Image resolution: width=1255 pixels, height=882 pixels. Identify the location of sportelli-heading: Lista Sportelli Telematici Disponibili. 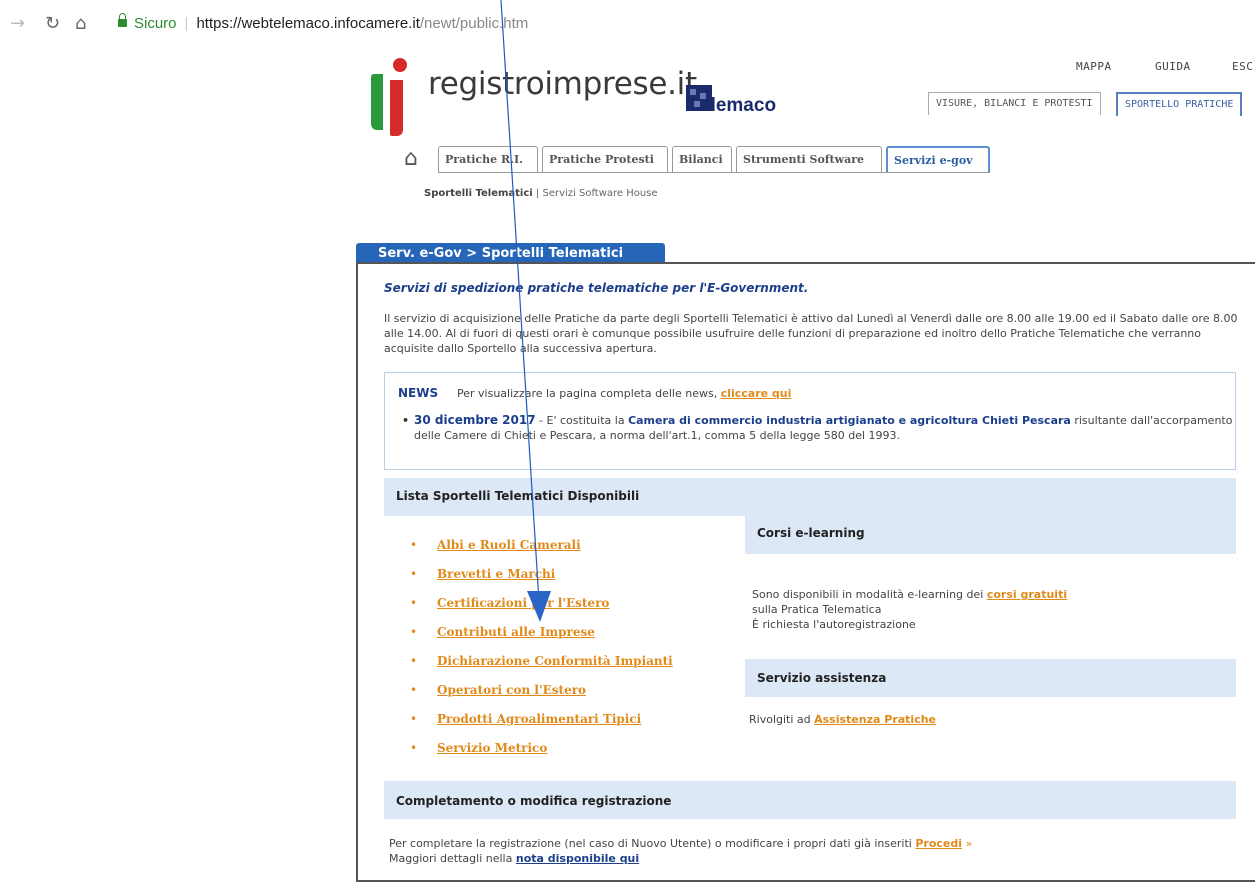
(810, 497).